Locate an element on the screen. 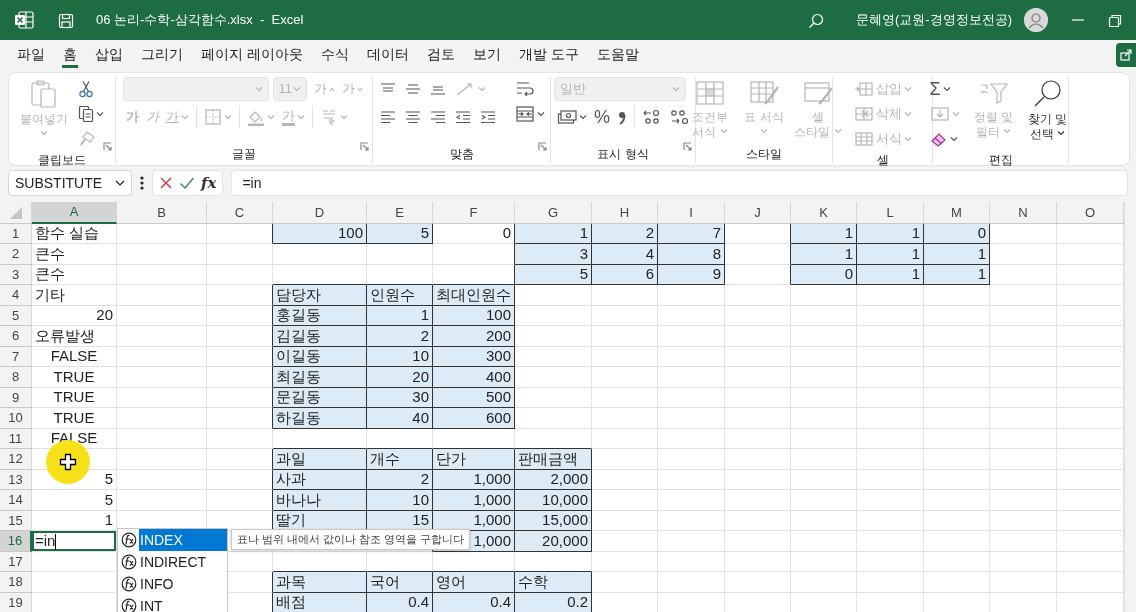 The height and width of the screenshot is (612, 1136). table-cell: 이길동 is located at coordinates (320, 356).